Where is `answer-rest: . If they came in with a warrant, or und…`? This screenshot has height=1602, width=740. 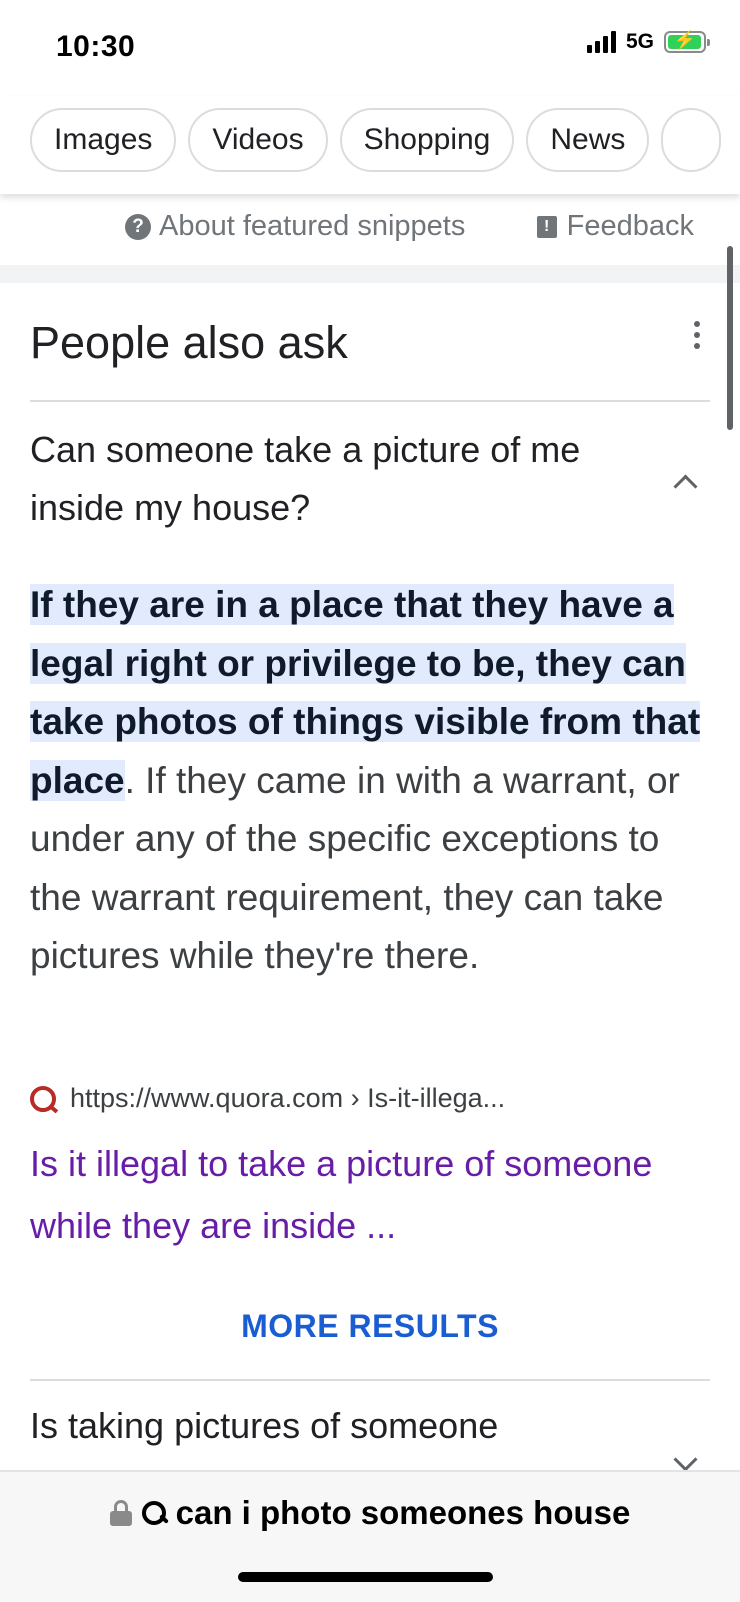 answer-rest: . If they came in with a warrant, or und… is located at coordinates (355, 868).